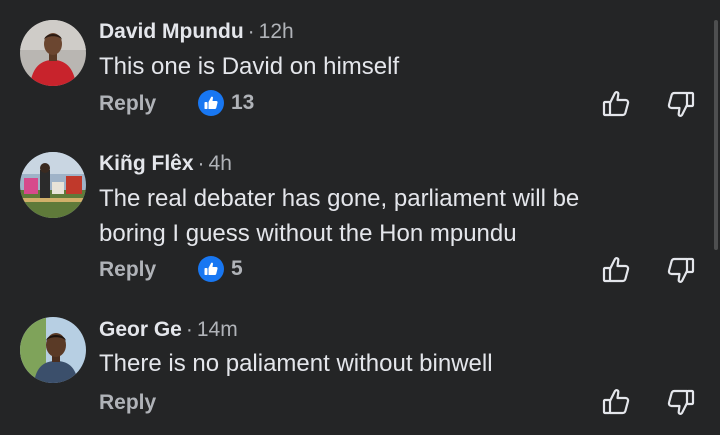 This screenshot has width=720, height=435. What do you see at coordinates (243, 102) in the screenshot?
I see `reaction-count: 13` at bounding box center [243, 102].